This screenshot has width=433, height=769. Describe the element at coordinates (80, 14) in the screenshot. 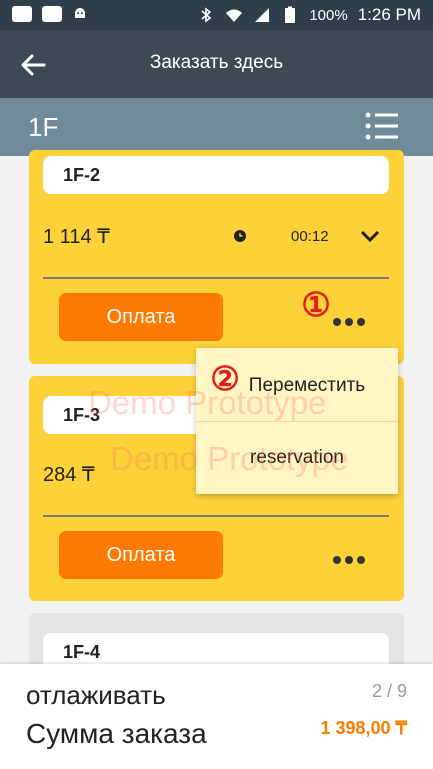

I see `android-icon` at that location.